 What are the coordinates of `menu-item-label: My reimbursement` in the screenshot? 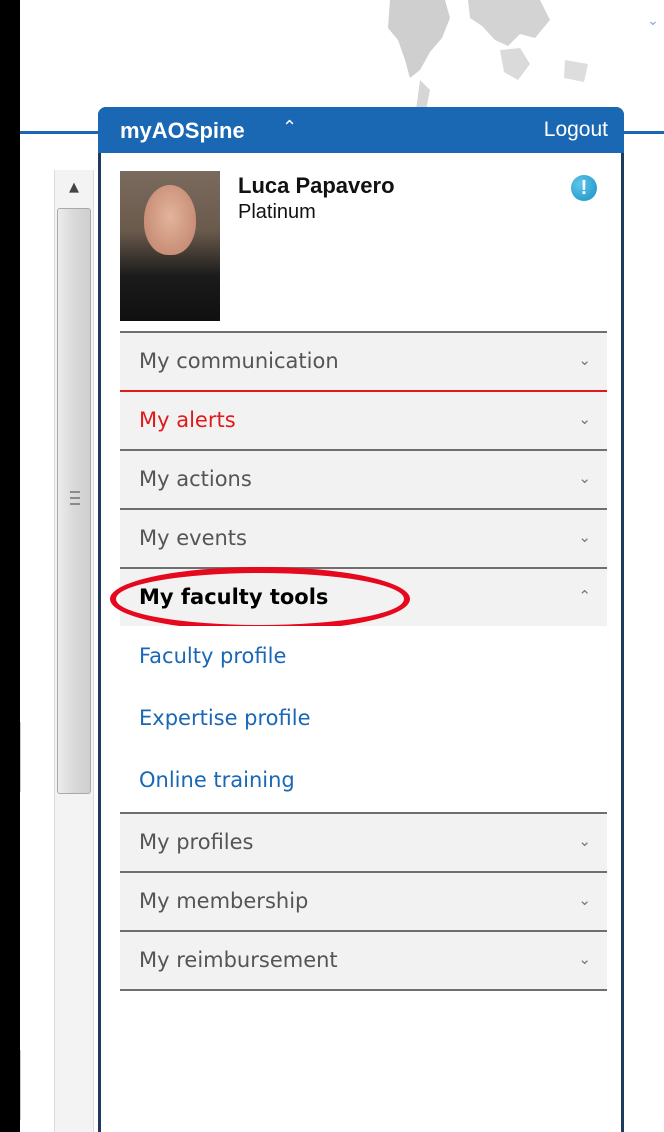 It's located at (238, 960).